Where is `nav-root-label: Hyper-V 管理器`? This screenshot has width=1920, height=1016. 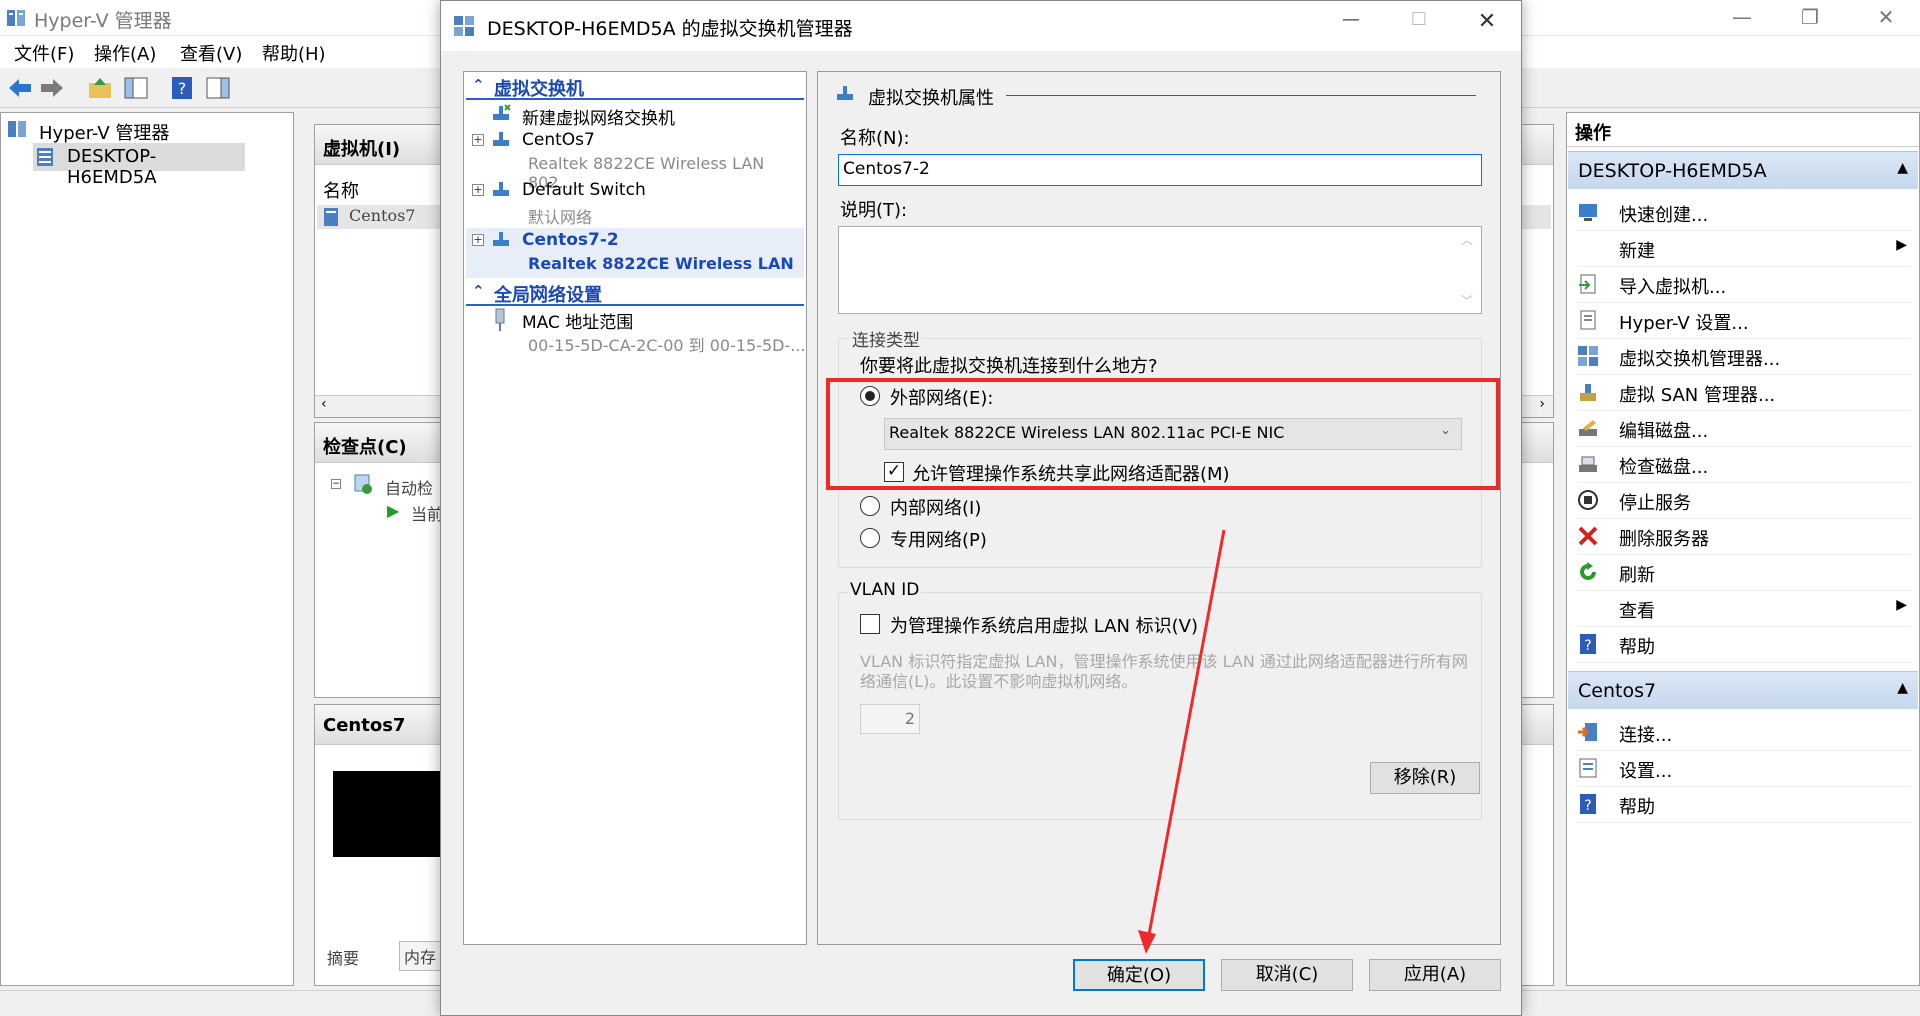
nav-root-label: Hyper-V 管理器 is located at coordinates (104, 132).